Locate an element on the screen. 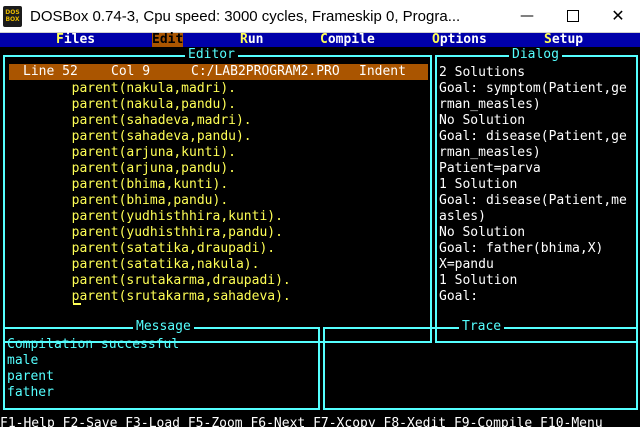 Image resolution: width=640 pixels, height=427 pixels. editor-line: parent(sahadeva,madri). is located at coordinates (130, 121).